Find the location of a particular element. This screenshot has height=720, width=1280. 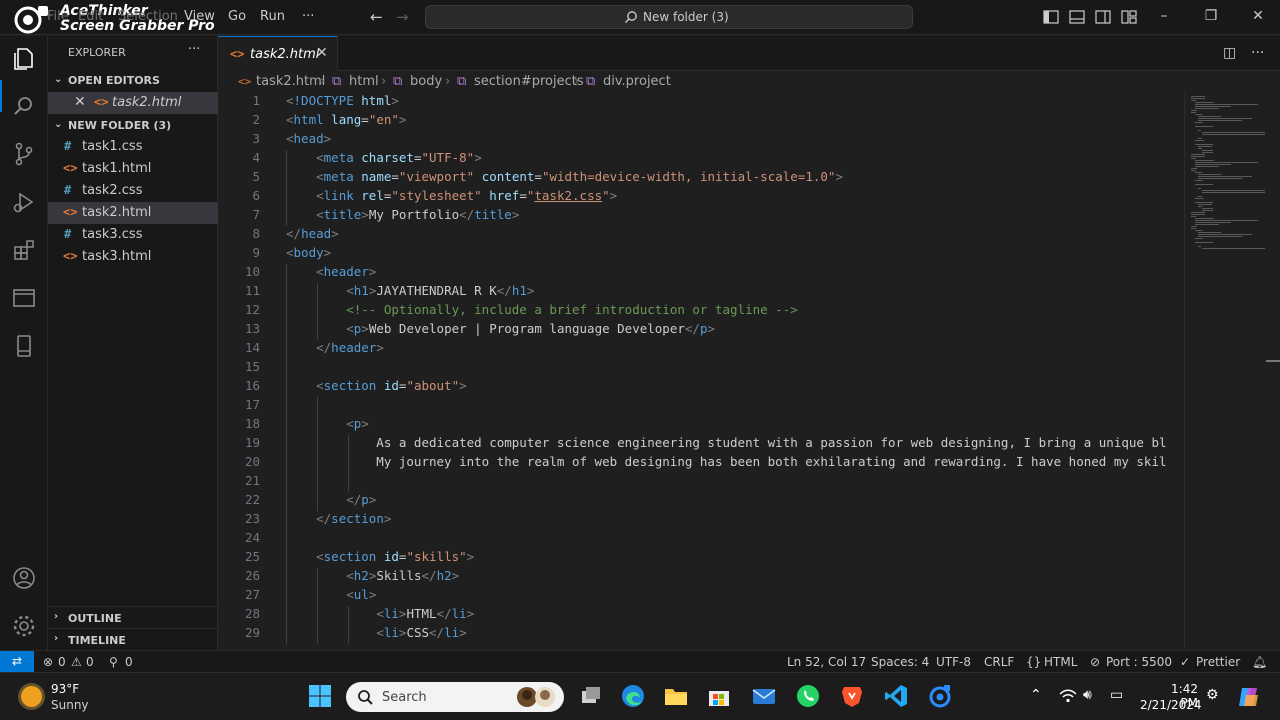

code-line: 8 </head> is located at coordinates (703, 235).